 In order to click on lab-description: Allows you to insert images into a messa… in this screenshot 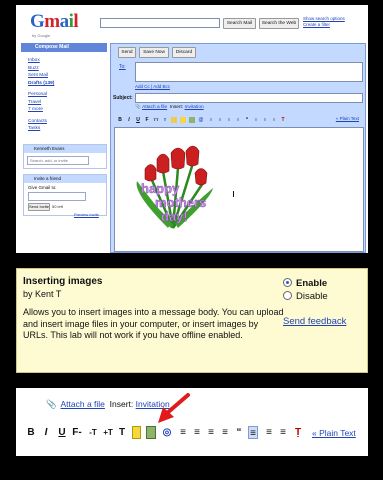, I will do `click(153, 323)`.